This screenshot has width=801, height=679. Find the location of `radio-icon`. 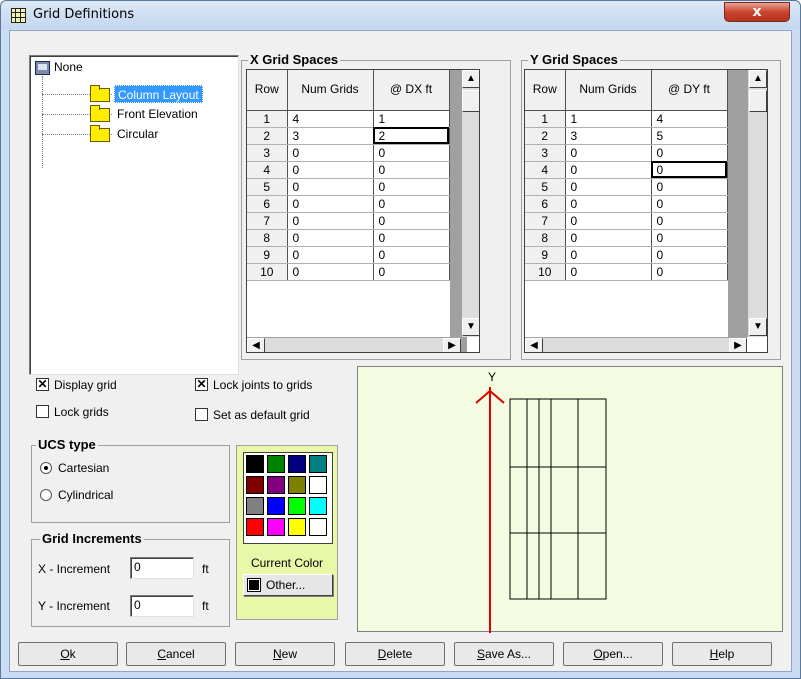

radio-icon is located at coordinates (46, 494).